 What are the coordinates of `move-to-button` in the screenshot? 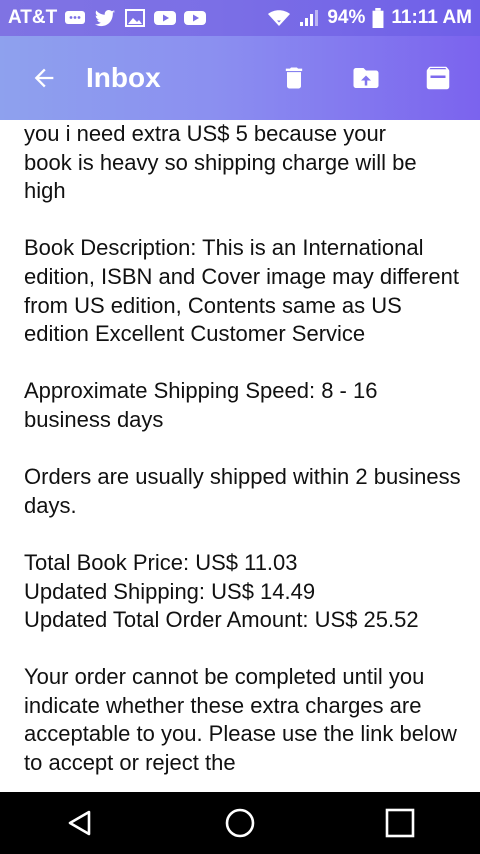 It's located at (366, 78).